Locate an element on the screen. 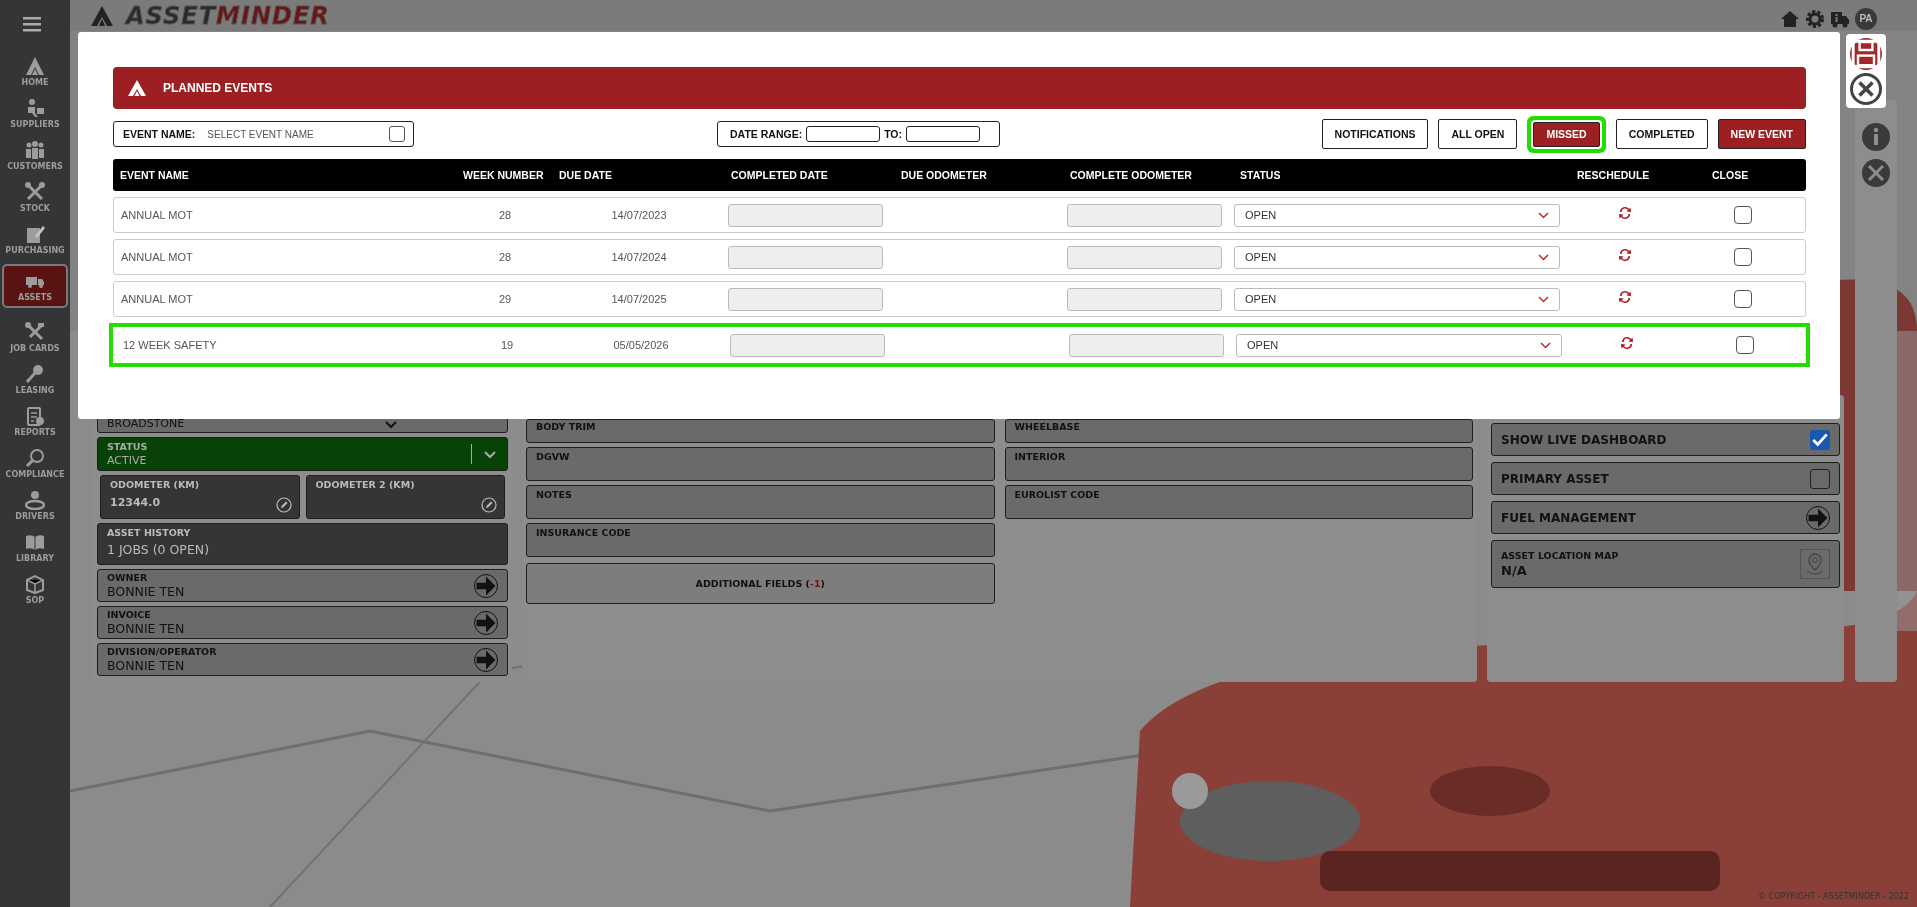 This screenshot has width=1917, height=907. dialog-title: PLANNED EVENTS is located at coordinates (218, 88).